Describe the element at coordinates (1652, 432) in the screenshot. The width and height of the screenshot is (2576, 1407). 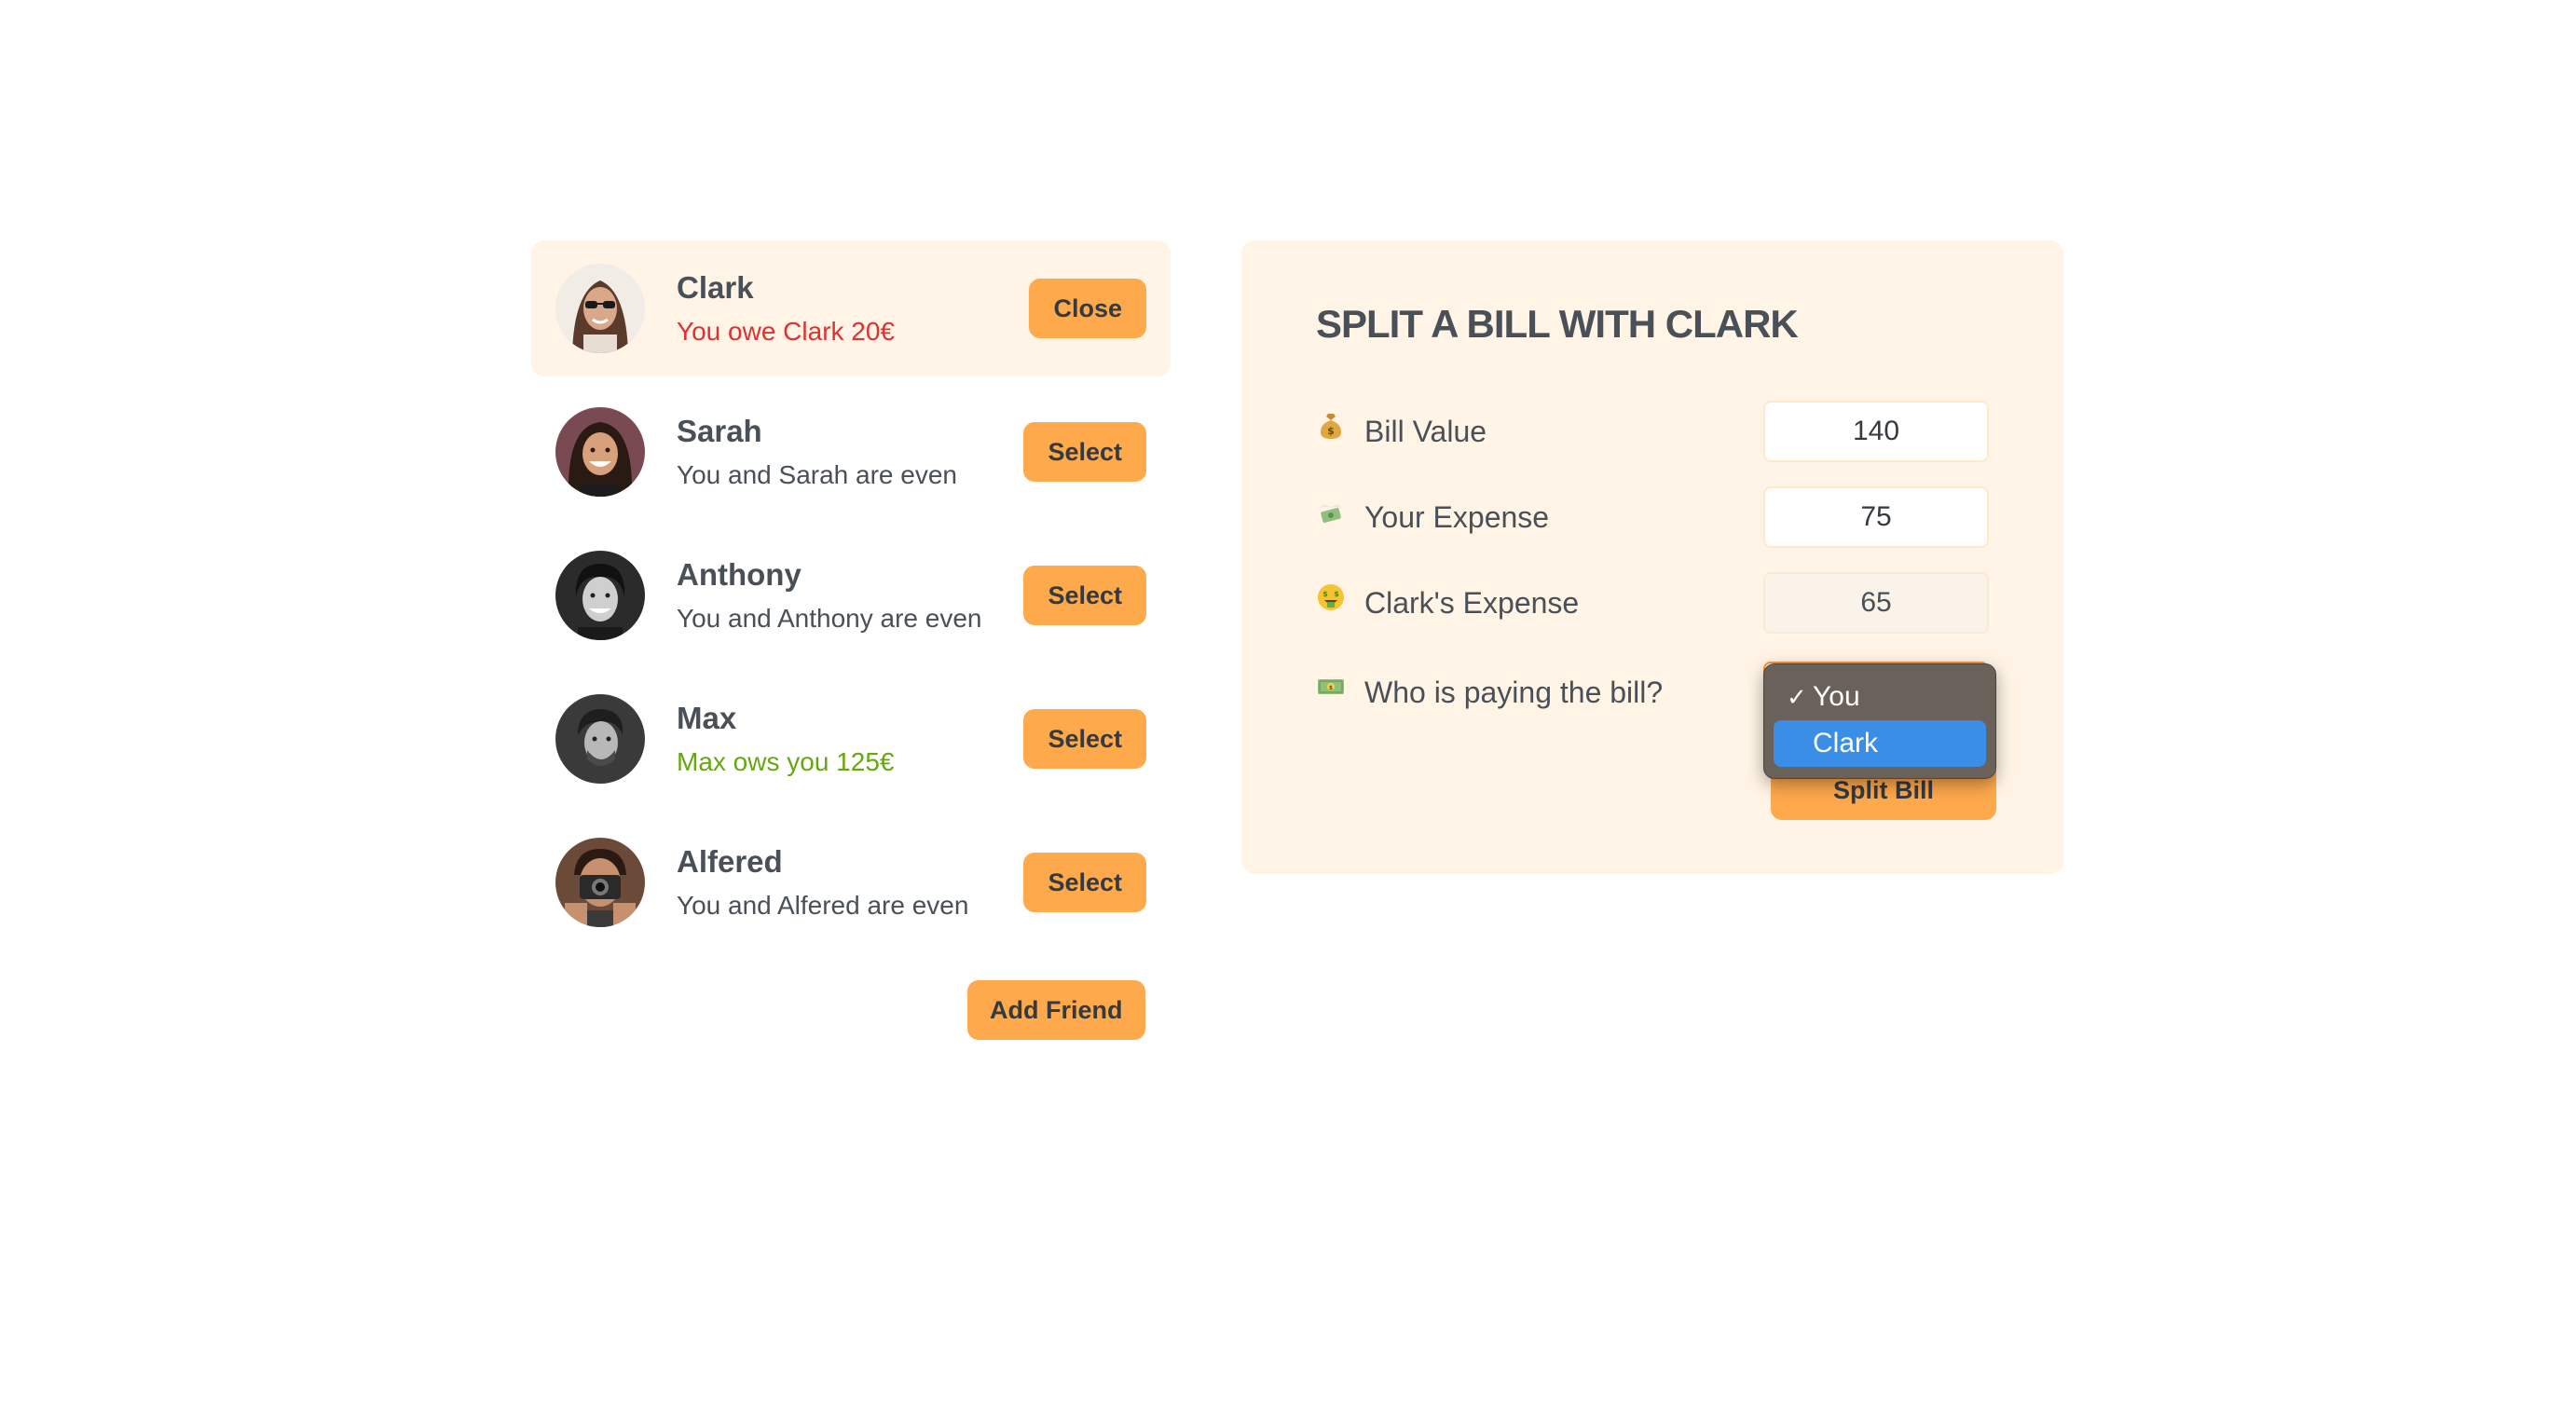
I see `bill-value-row: $ Bill Value 140` at that location.